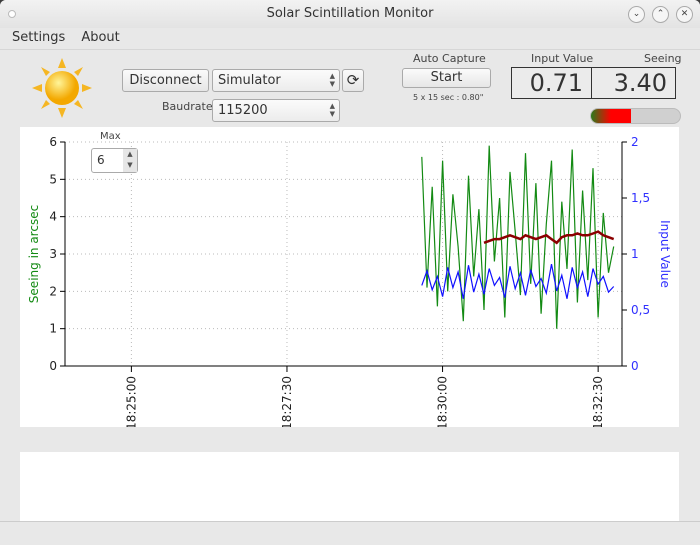 This screenshot has height=545, width=700. I want to click on port-value: Simulator, so click(249, 80).